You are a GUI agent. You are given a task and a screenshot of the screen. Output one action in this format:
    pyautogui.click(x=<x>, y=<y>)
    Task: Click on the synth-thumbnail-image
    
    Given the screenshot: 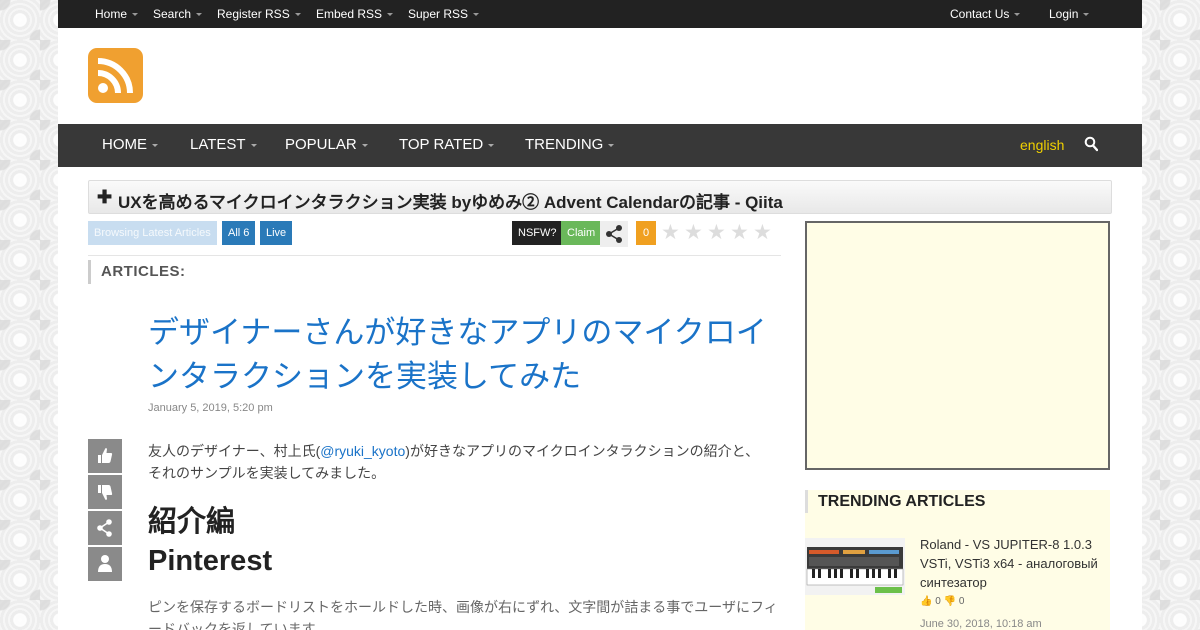 What is the action you would take?
    pyautogui.click(x=855, y=566)
    